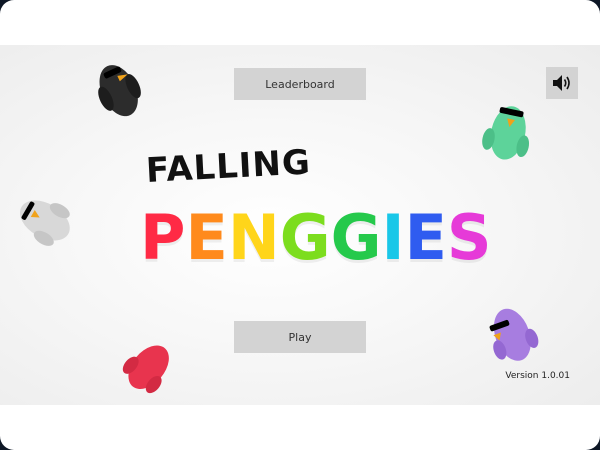 The width and height of the screenshot is (600, 450). I want to click on red-penguin, so click(145, 369).